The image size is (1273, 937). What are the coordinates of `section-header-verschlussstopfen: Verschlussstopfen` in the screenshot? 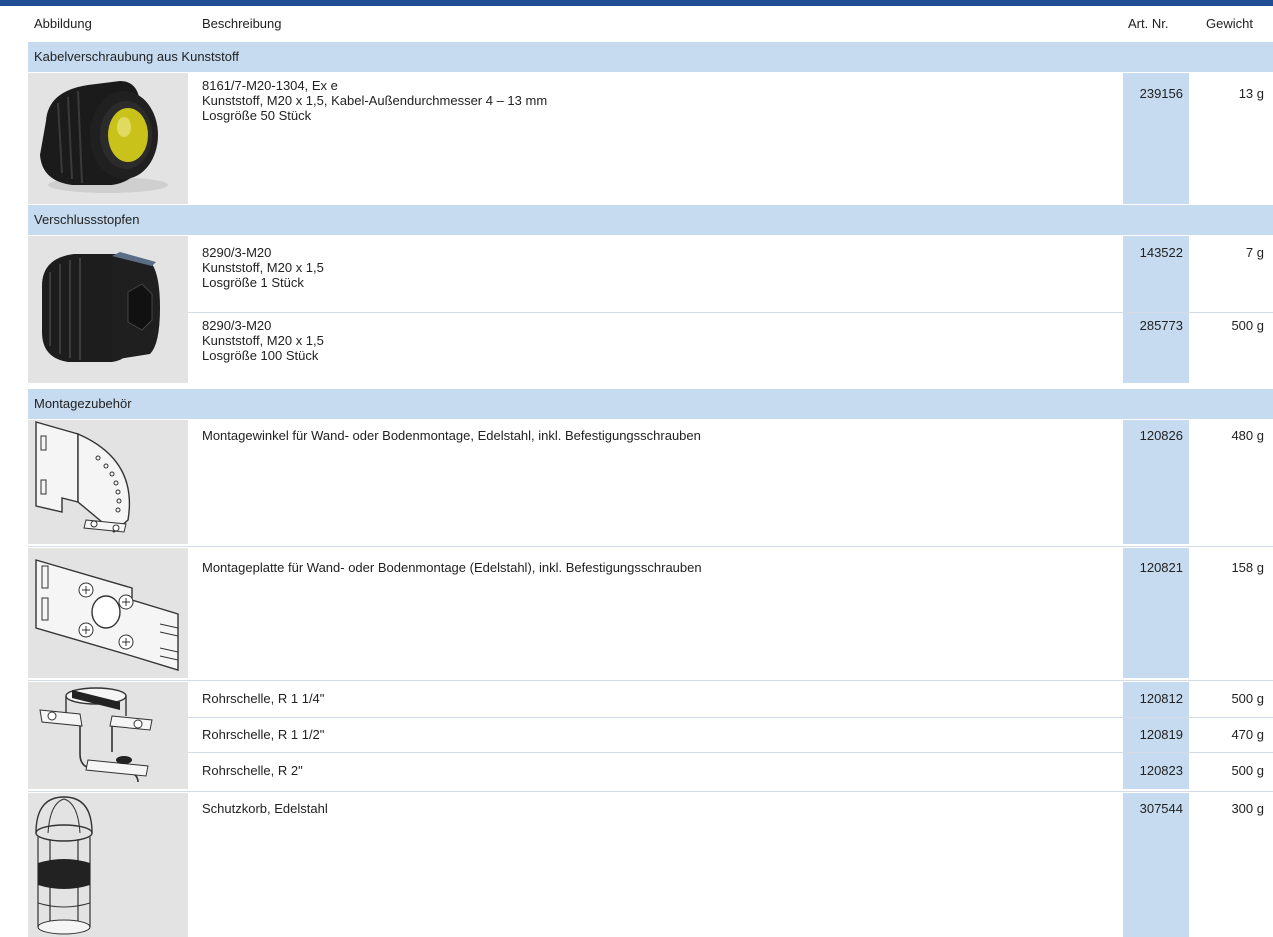 It's located at (650, 220).